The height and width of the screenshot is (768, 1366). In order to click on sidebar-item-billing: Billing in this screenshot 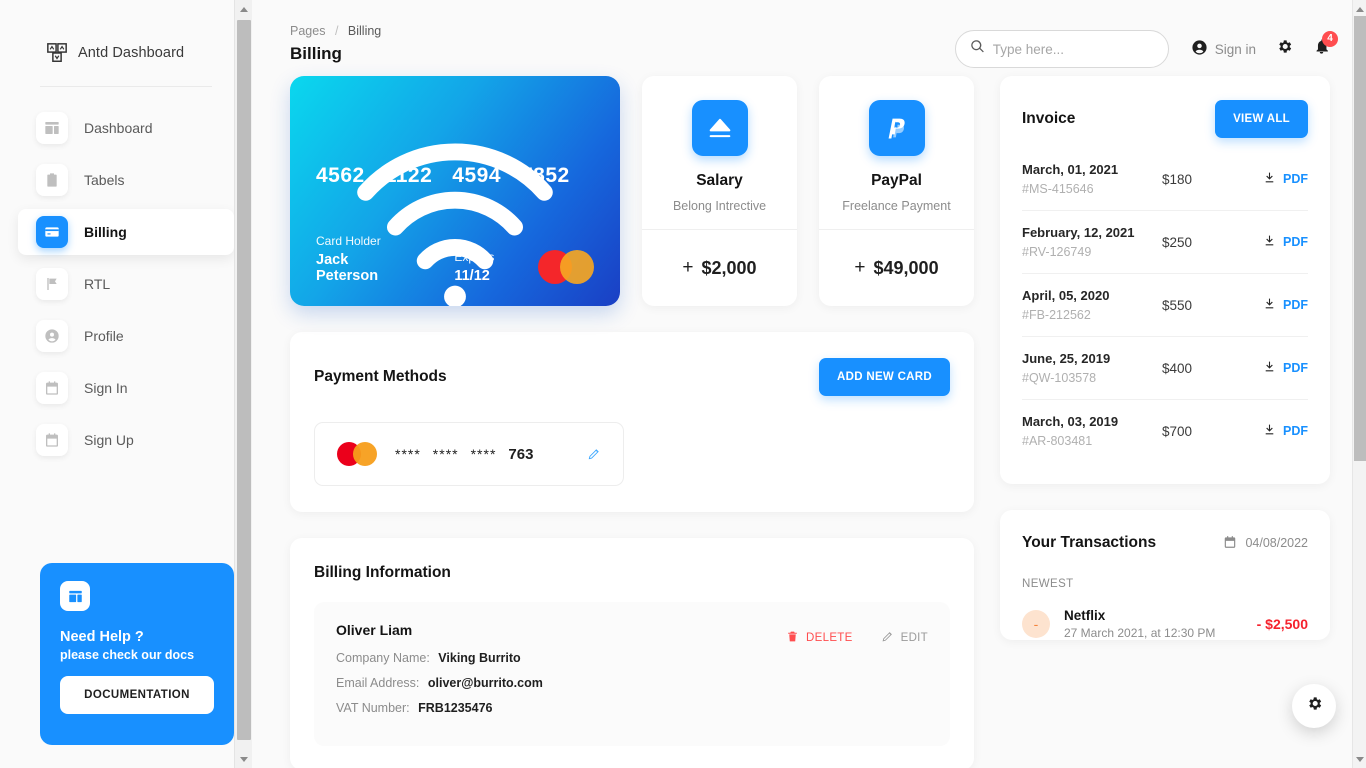, I will do `click(126, 232)`.